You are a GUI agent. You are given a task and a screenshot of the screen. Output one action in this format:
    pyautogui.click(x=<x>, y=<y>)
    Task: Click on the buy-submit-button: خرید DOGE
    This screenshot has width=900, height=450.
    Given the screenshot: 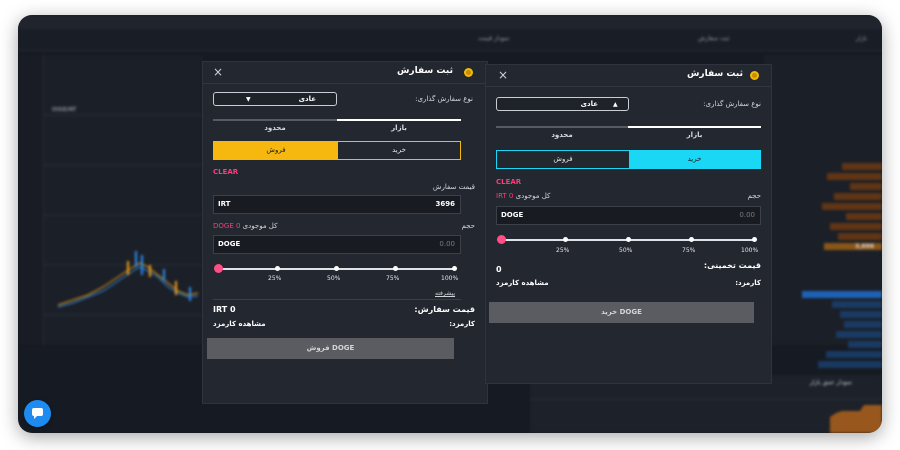 What is the action you would take?
    pyautogui.click(x=621, y=312)
    